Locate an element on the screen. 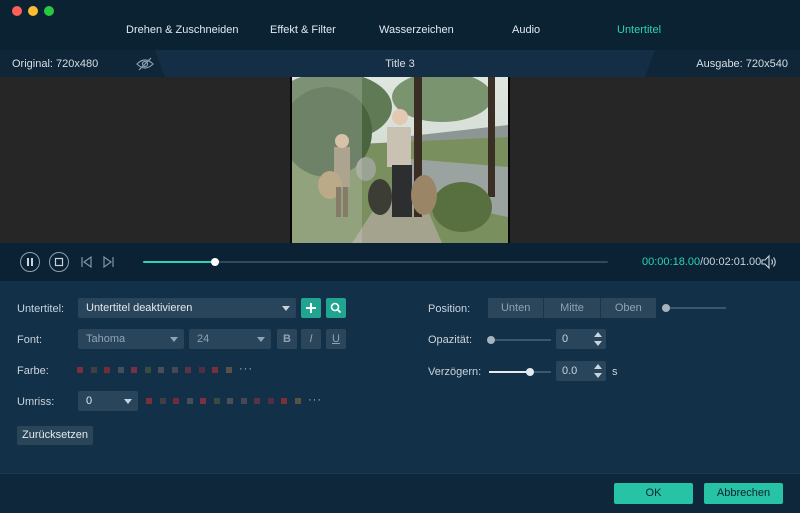 The height and width of the screenshot is (513, 800). pause-icon is located at coordinates (30, 262).